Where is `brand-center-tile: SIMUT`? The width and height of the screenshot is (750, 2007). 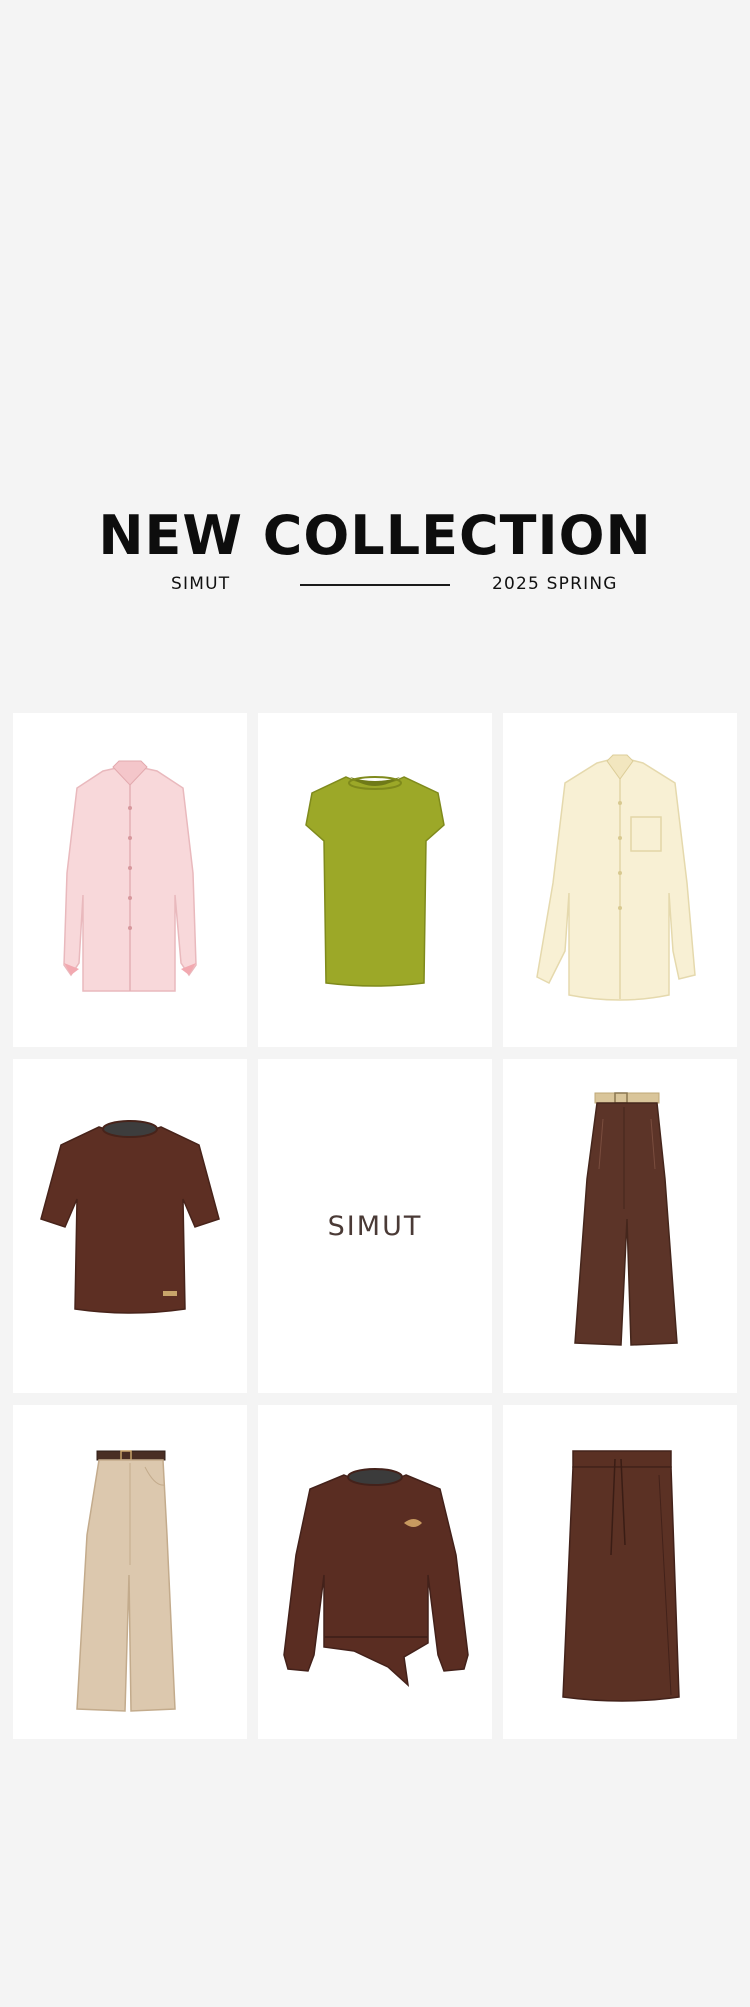
brand-center-tile: SIMUT is located at coordinates (375, 1226).